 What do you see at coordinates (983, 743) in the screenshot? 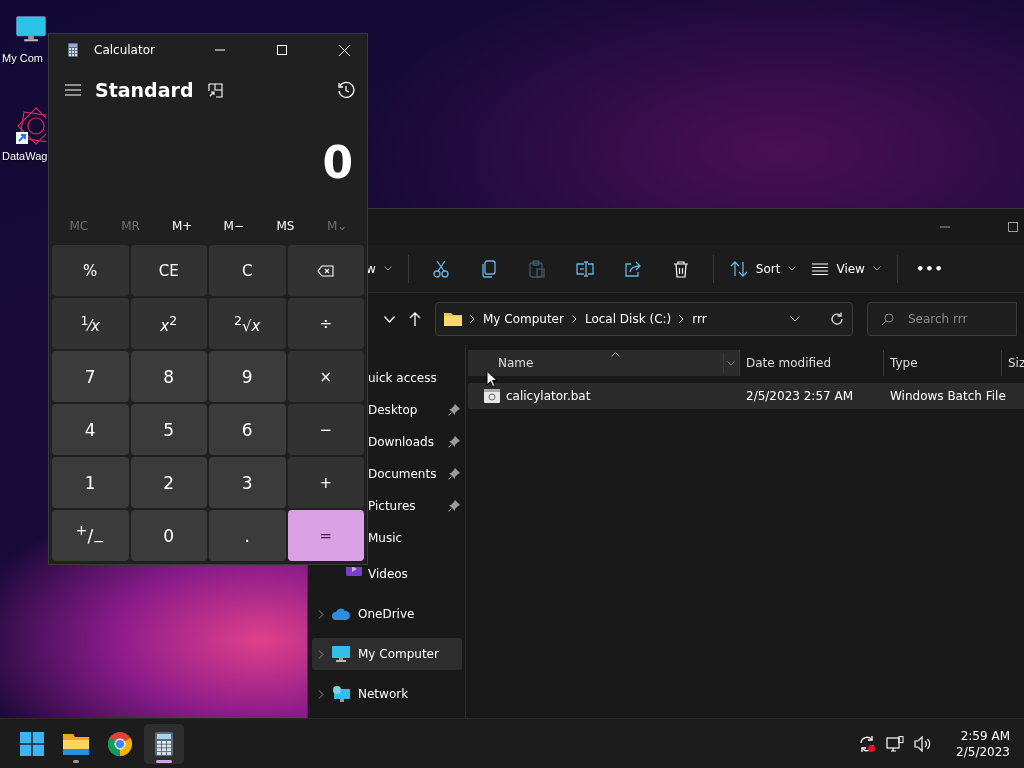
I see `clock: 2:59 AM 2/5/2023` at bounding box center [983, 743].